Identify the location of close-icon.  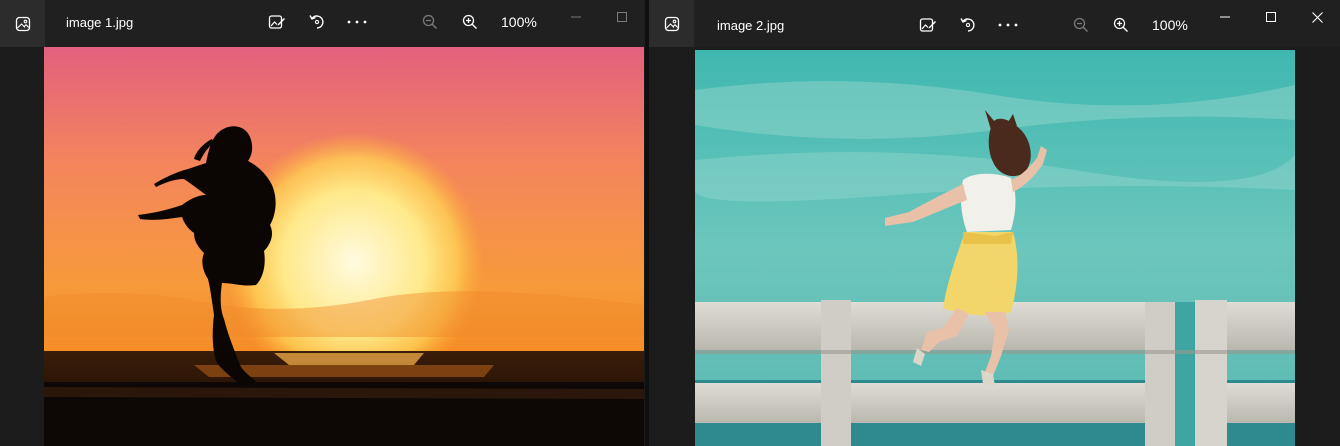
(1317, 17).